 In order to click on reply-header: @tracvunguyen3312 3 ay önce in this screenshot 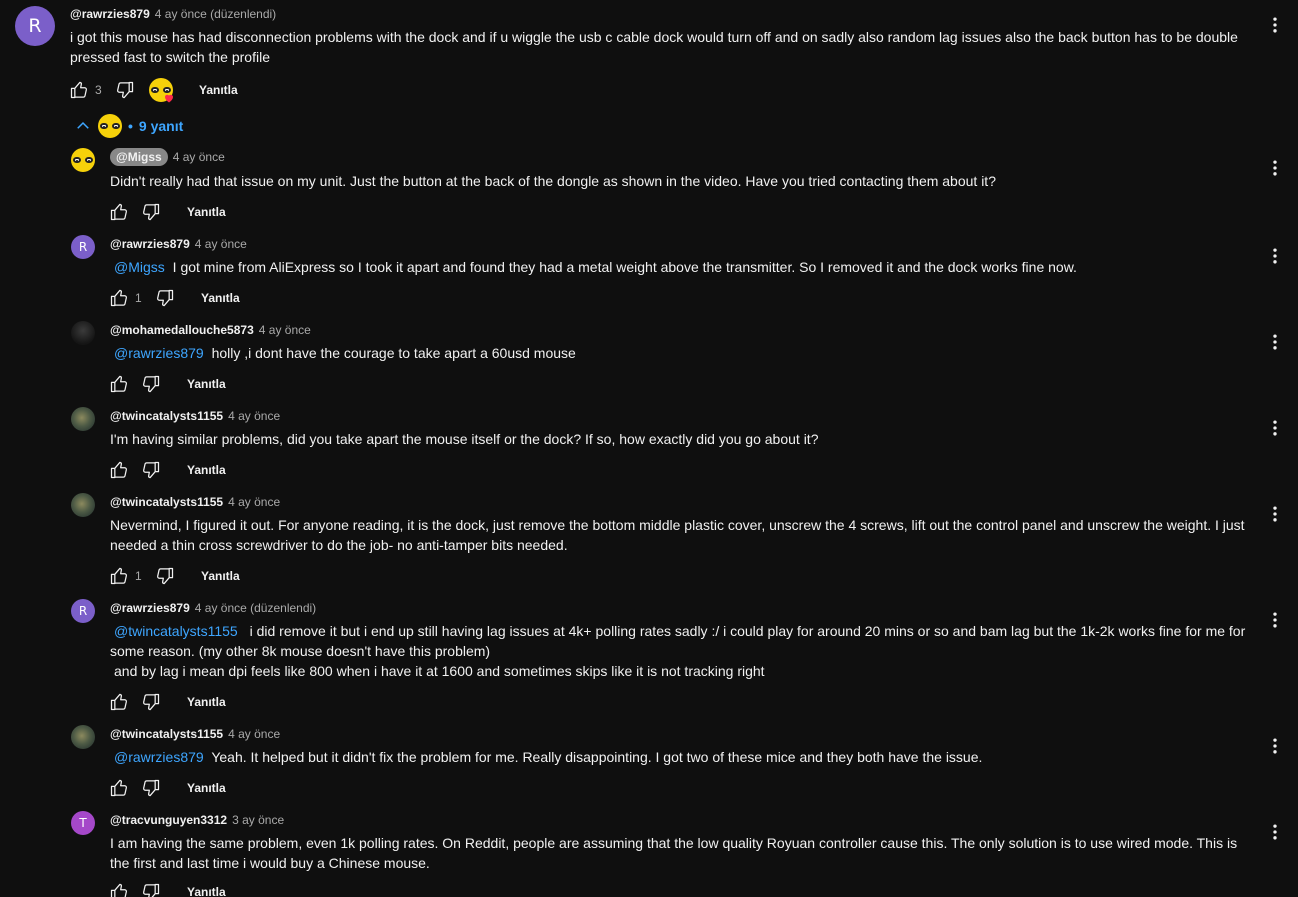, I will do `click(197, 820)`.